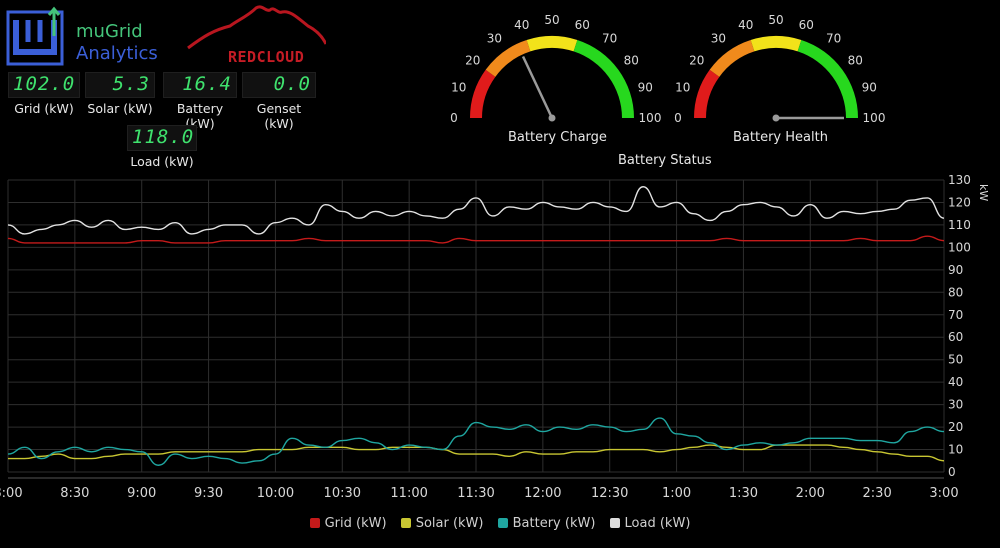 This screenshot has height=548, width=1000. I want to click on y-tick-label: 0, so click(952, 472).